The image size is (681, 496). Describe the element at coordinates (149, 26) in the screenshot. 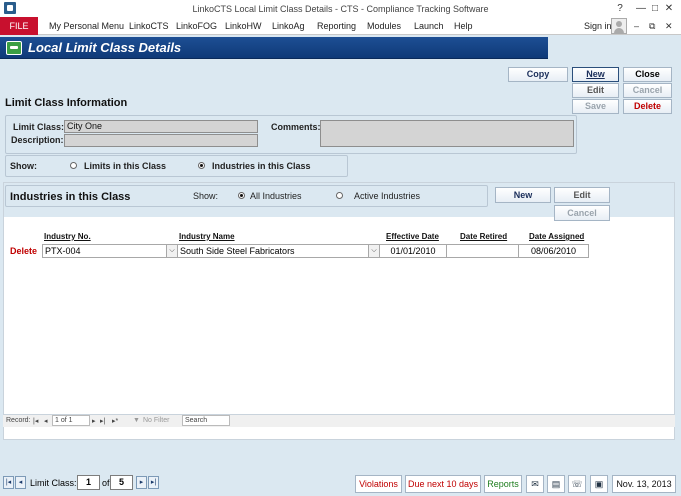

I see `menu-linkocts: LinkoCTS` at that location.